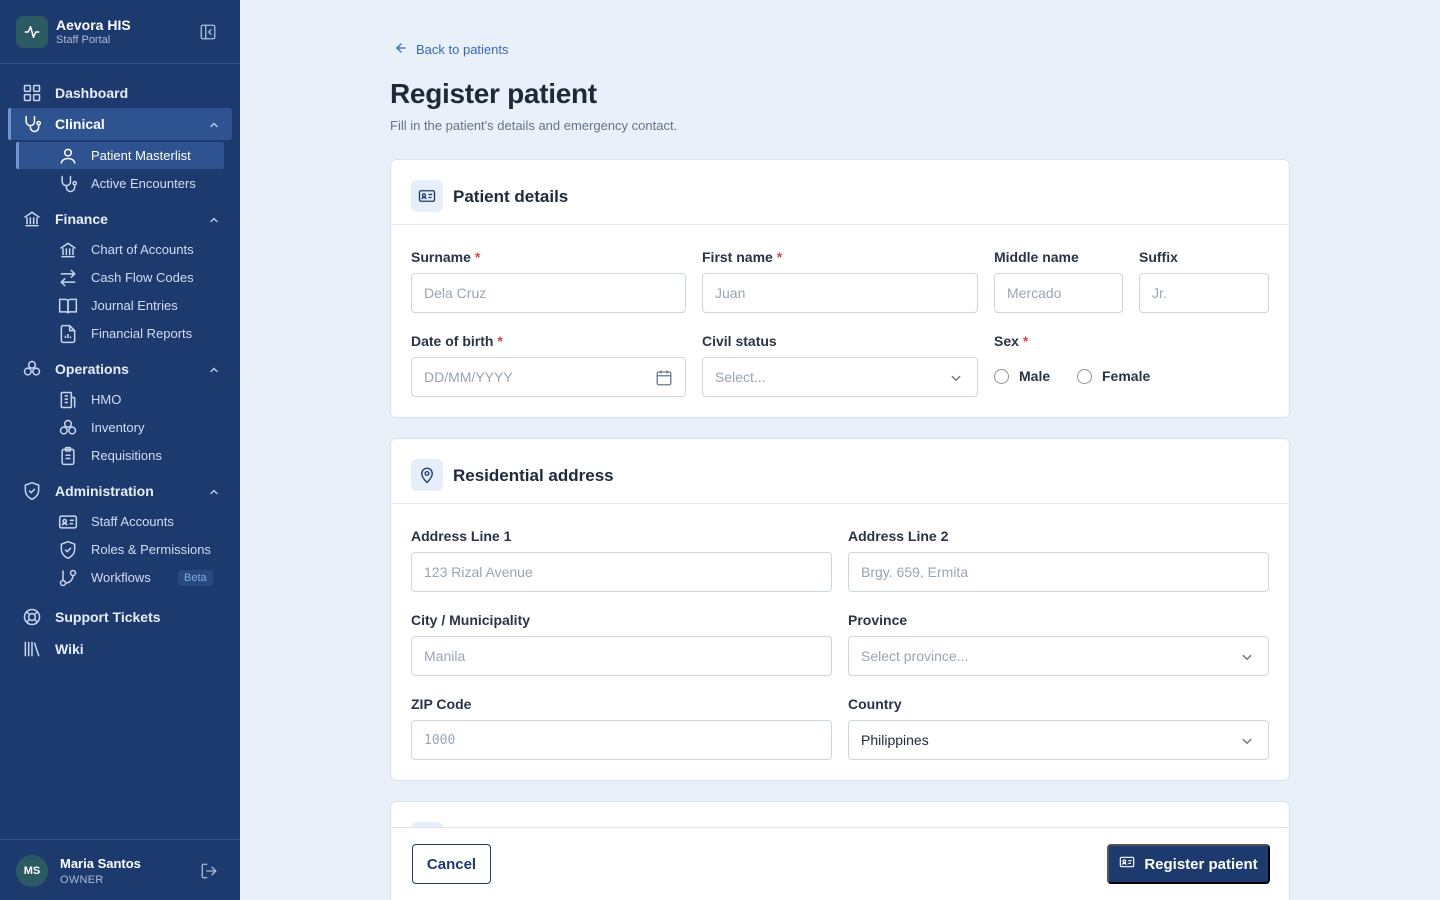 The image size is (1440, 900). What do you see at coordinates (142, 333) in the screenshot?
I see `nav-financial-reports-label: Financial Reports` at bounding box center [142, 333].